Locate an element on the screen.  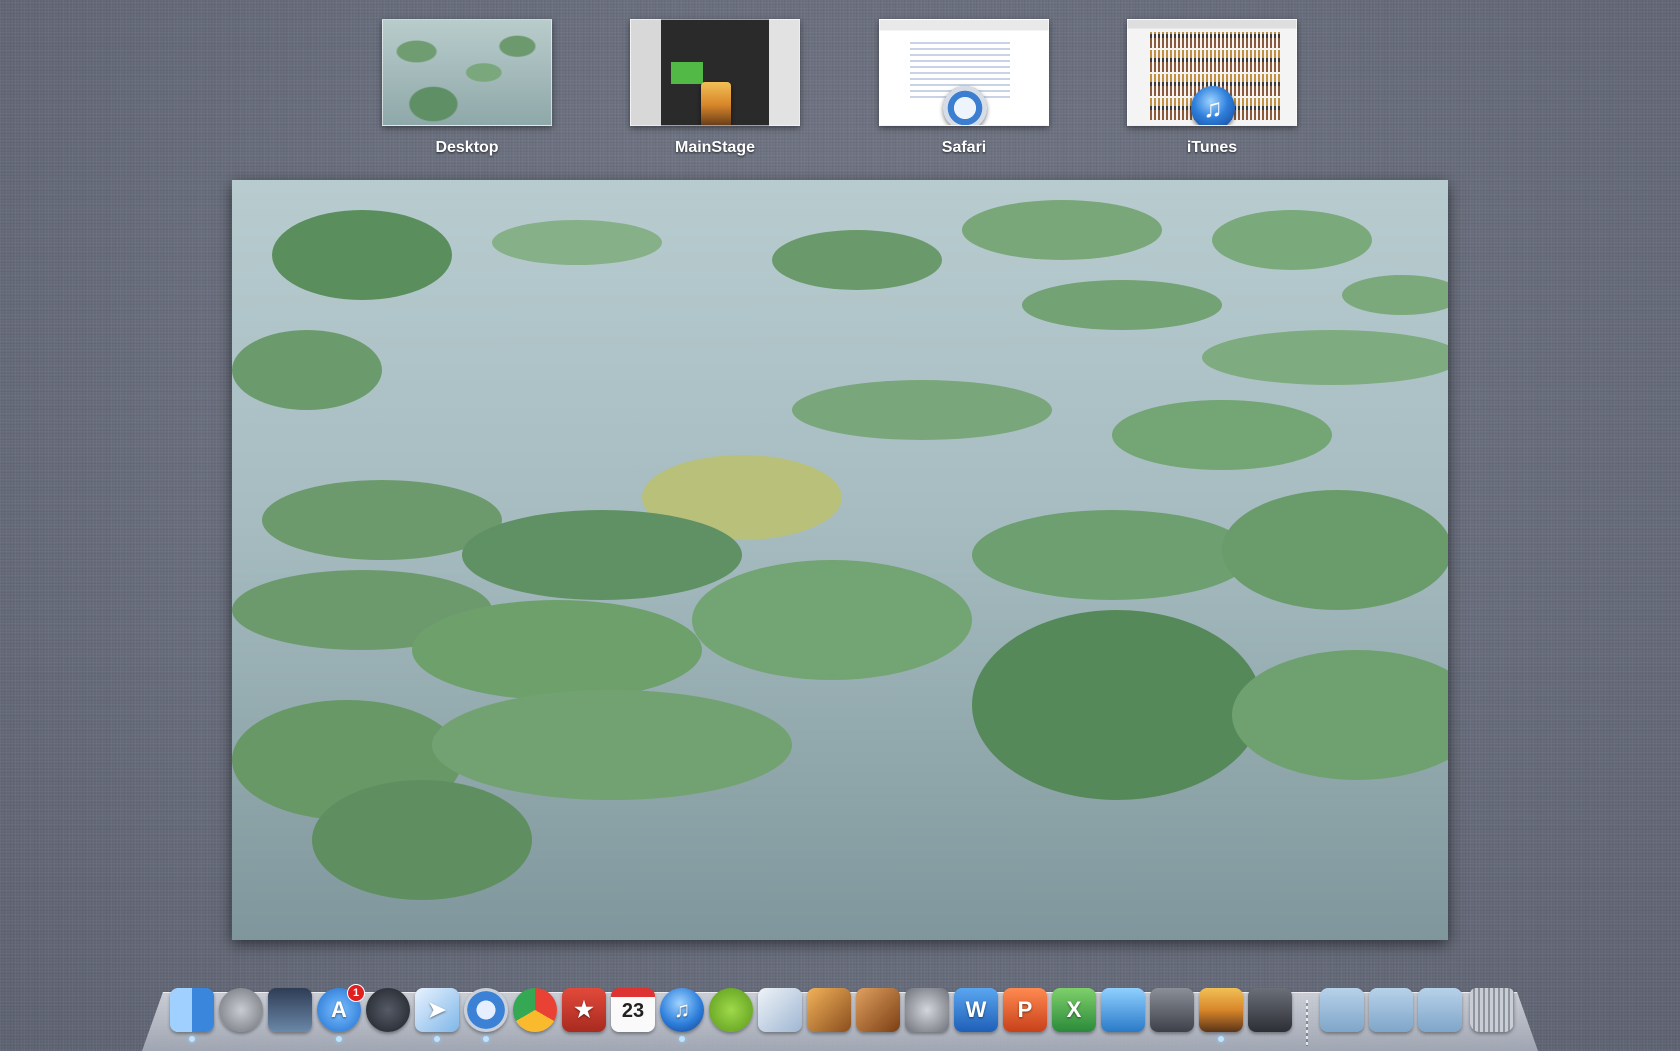
calendar-icon: 23 is located at coordinates (633, 1010).